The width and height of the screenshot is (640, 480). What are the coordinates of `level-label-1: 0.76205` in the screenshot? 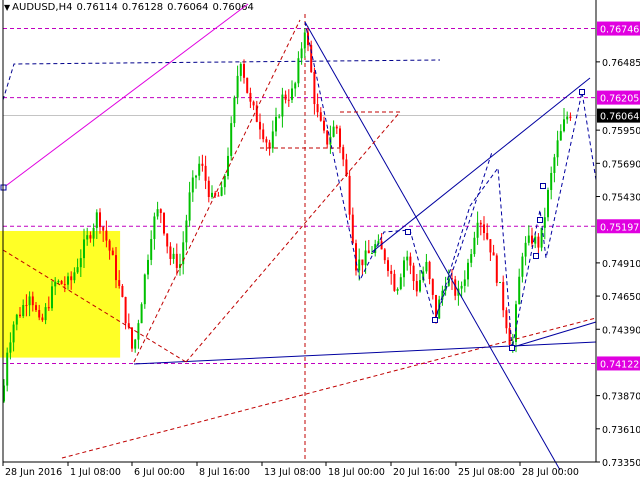 It's located at (619, 99).